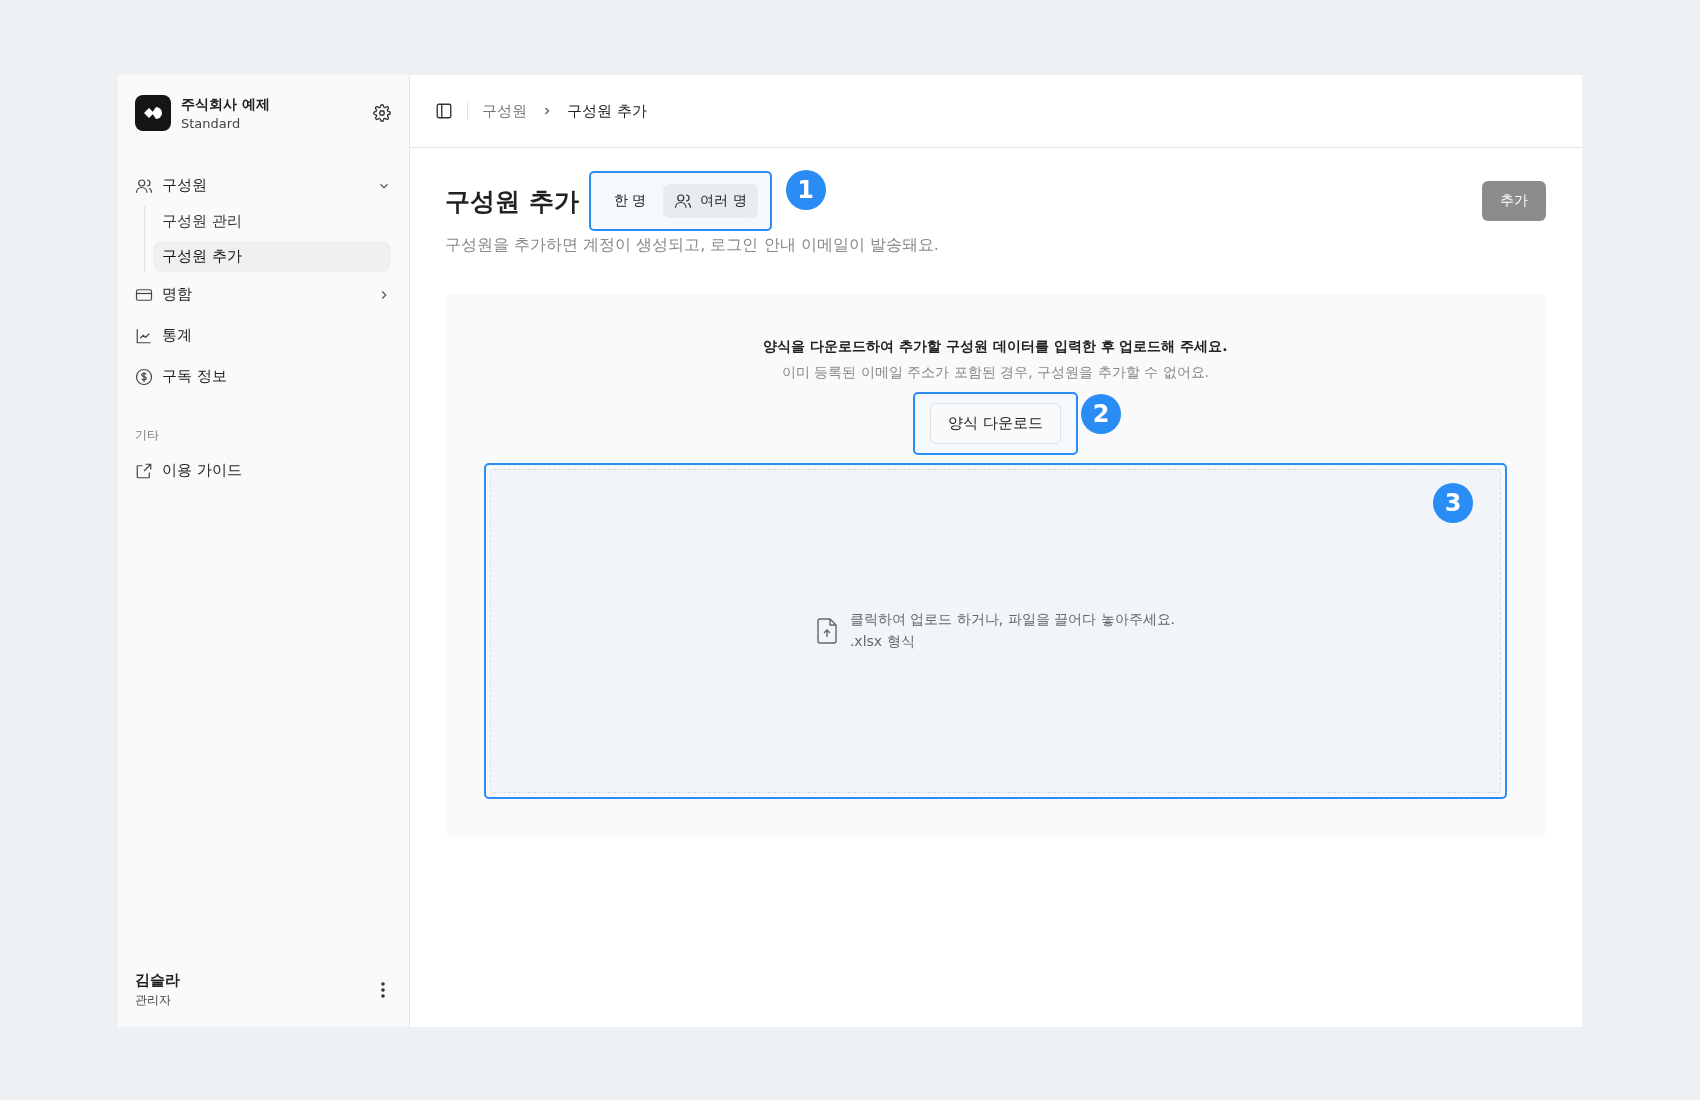 The image size is (1700, 1100). I want to click on breadcrumb-item: 구성원, so click(504, 111).